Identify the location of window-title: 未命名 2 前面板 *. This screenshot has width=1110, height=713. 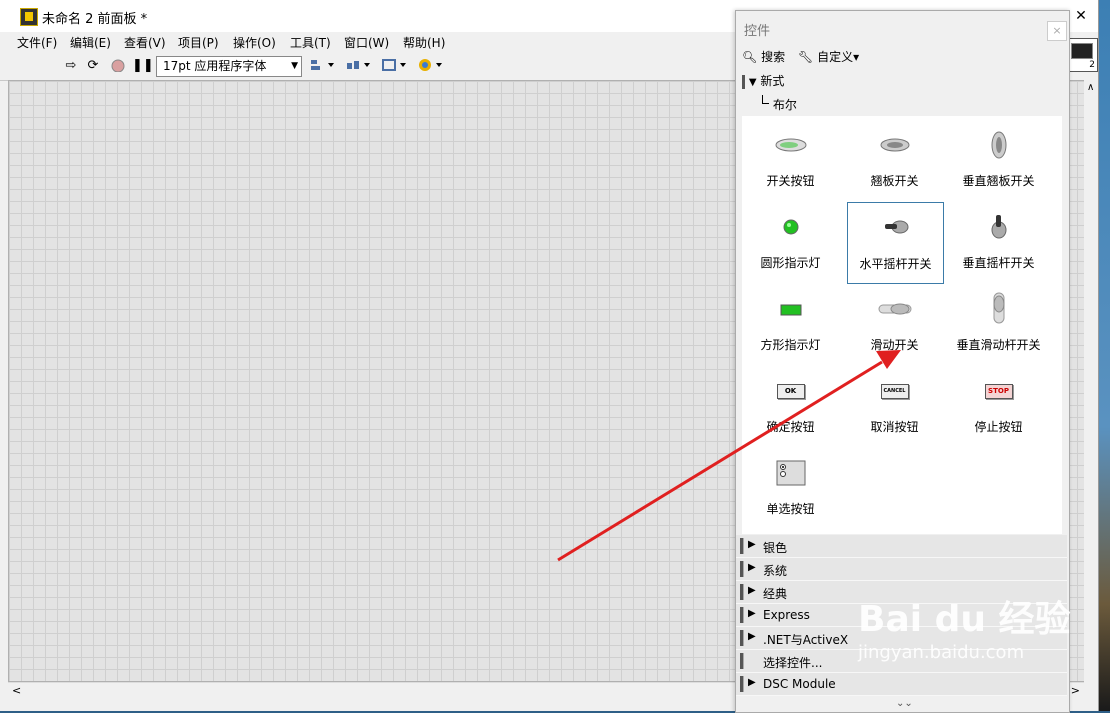
(95, 19).